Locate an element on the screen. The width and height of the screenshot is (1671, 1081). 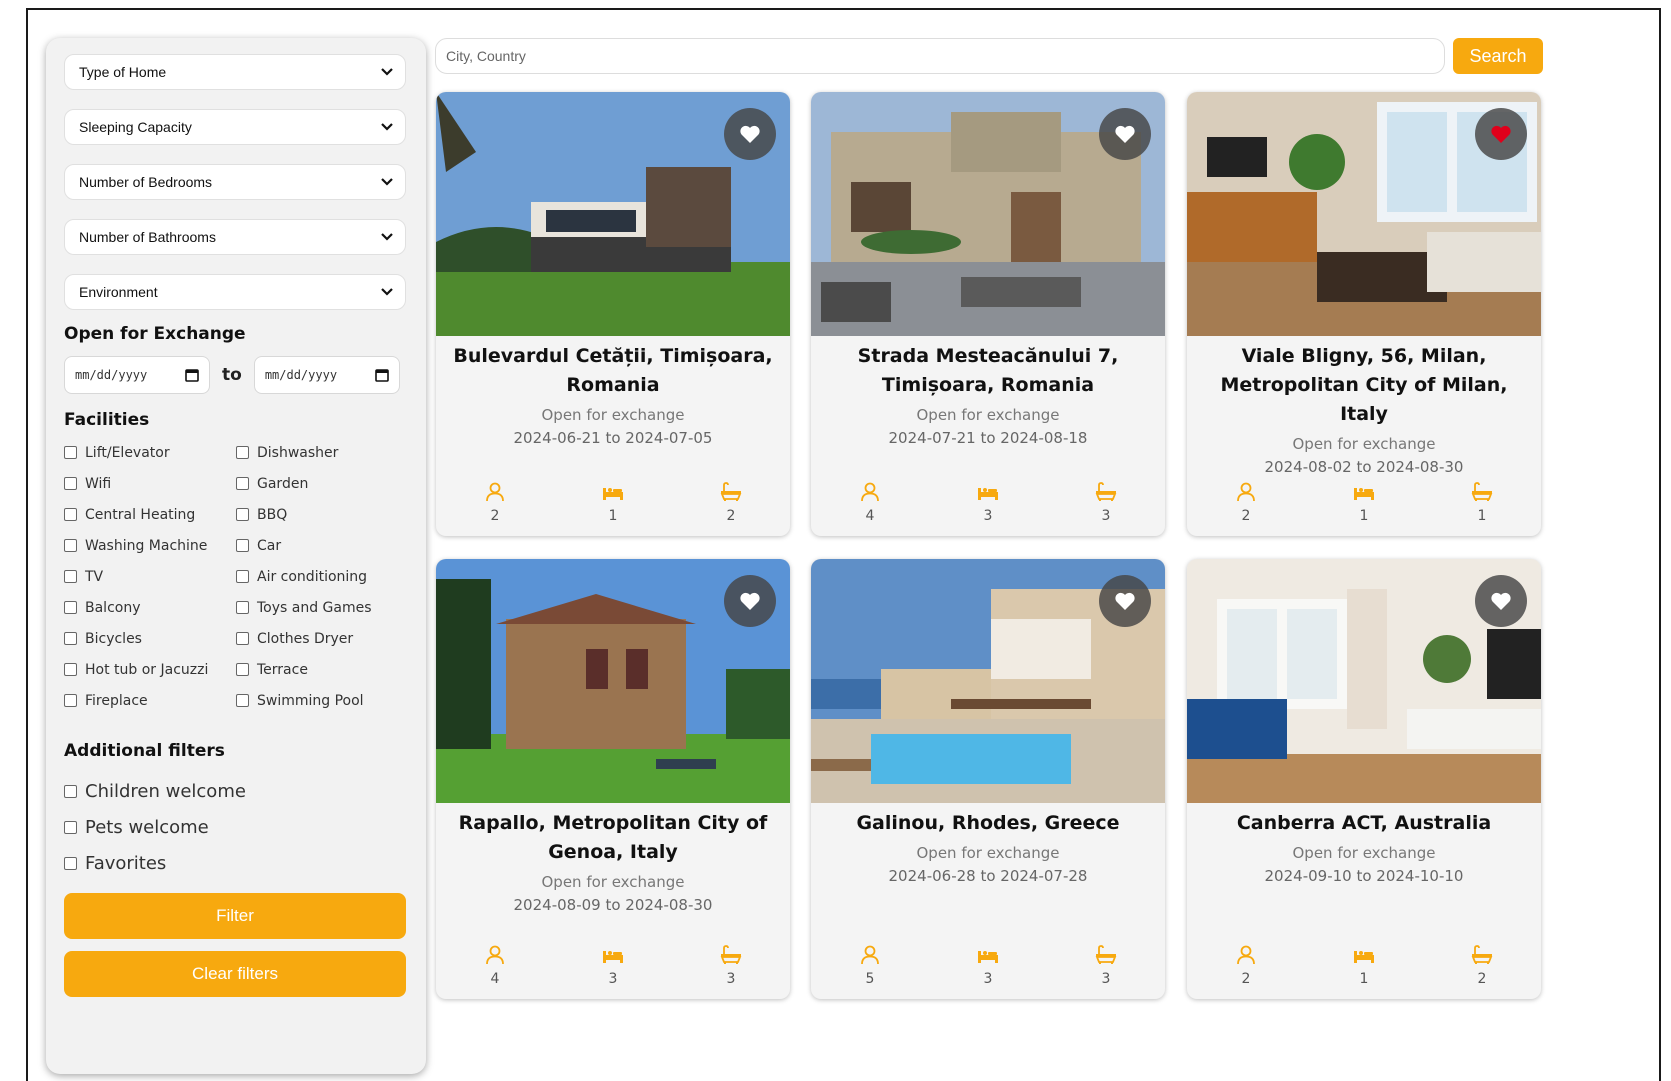
baths-stat: 2 is located at coordinates (731, 503).